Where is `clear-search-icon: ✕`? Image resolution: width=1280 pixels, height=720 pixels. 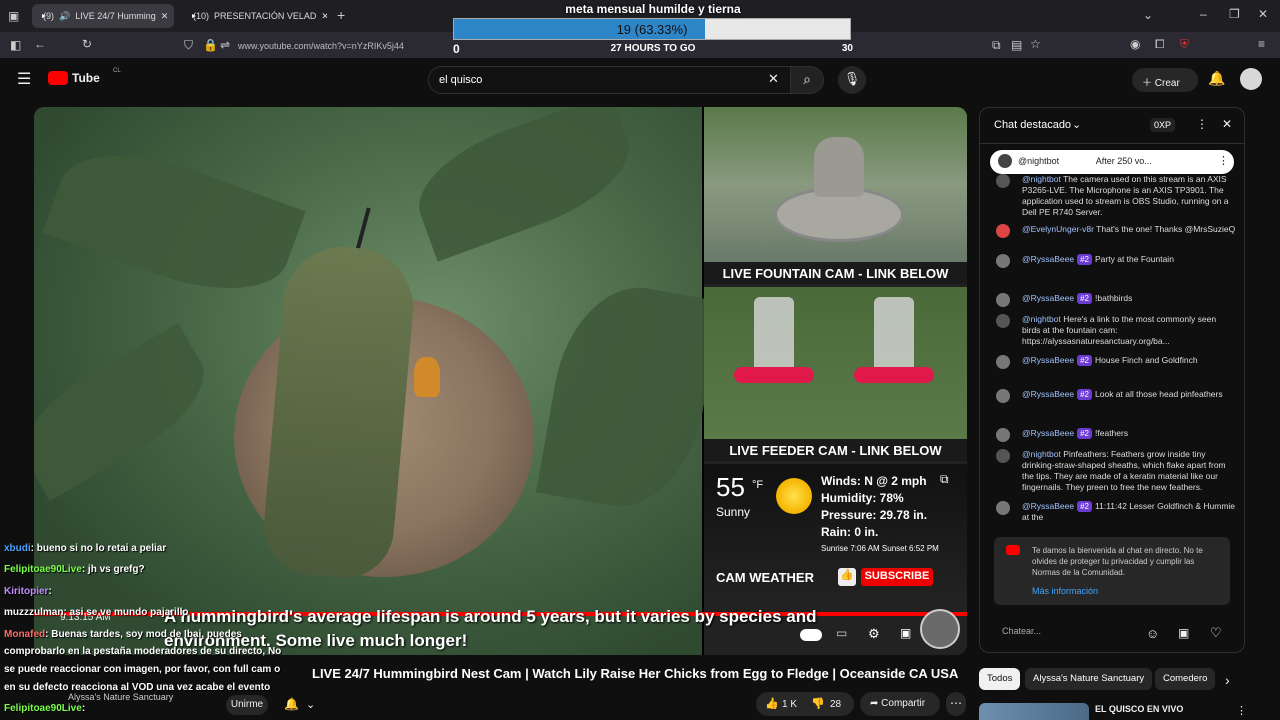 clear-search-icon: ✕ is located at coordinates (773, 79).